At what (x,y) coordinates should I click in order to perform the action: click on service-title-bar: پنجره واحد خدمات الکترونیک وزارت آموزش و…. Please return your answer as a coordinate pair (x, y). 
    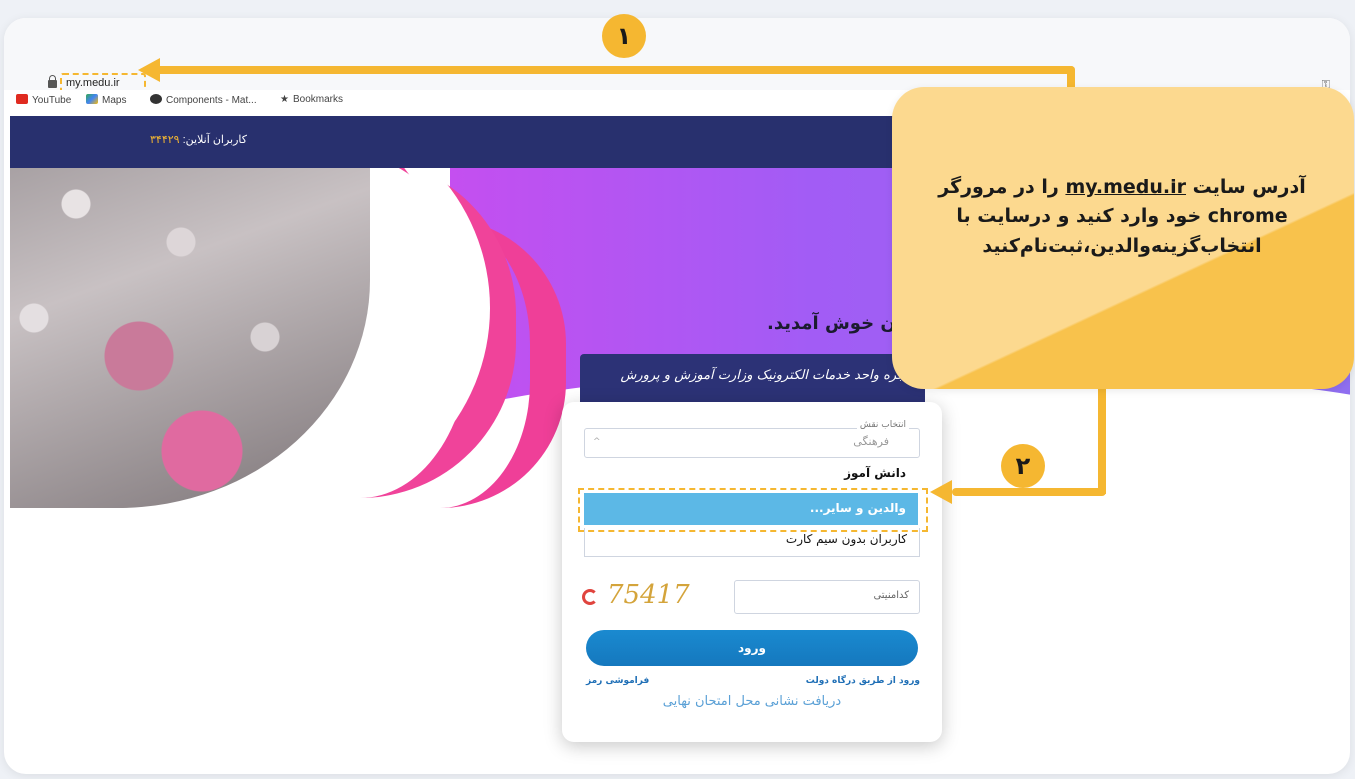
    Looking at the image, I should click on (752, 379).